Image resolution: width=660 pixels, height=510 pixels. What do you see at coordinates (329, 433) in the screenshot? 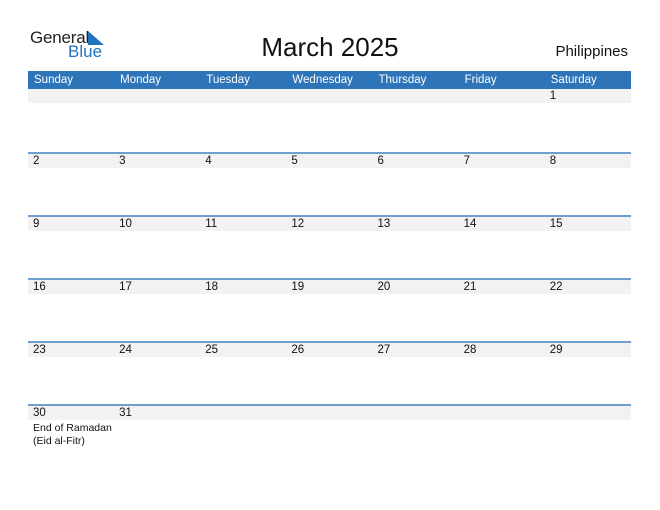
I see `notes-row: End of Ramadan (Eid al-Fitr)` at bounding box center [329, 433].